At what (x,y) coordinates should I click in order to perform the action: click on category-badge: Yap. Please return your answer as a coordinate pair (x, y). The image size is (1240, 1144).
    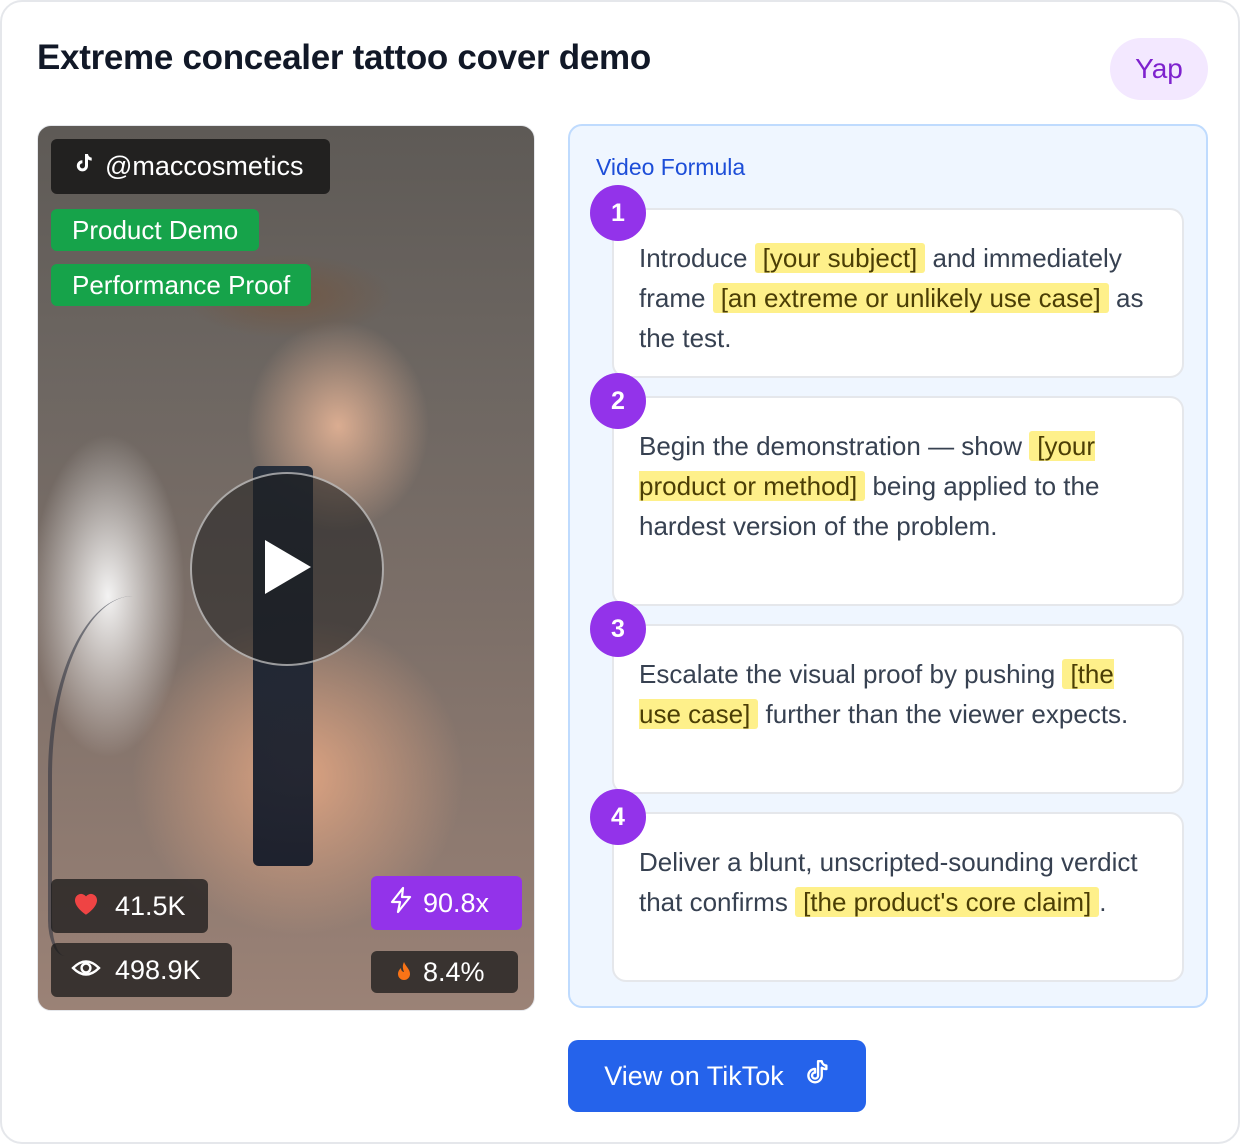
    Looking at the image, I should click on (1159, 69).